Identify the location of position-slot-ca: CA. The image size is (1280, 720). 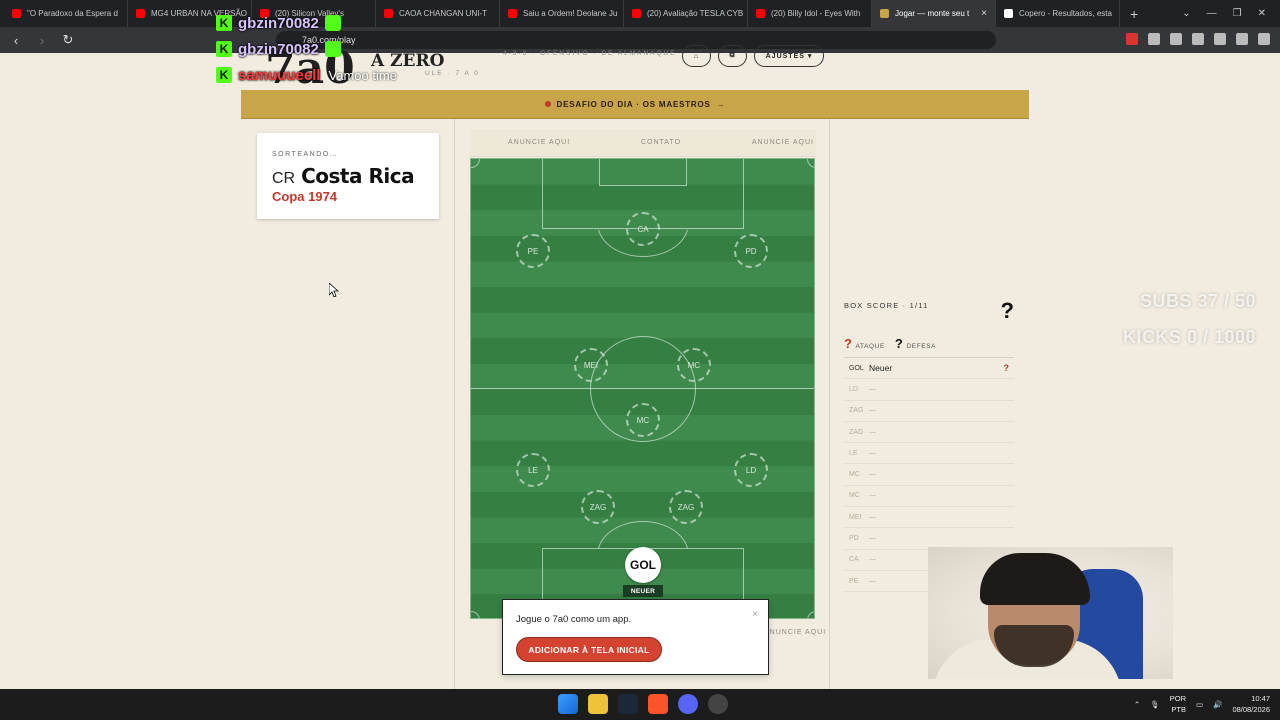
(643, 229).